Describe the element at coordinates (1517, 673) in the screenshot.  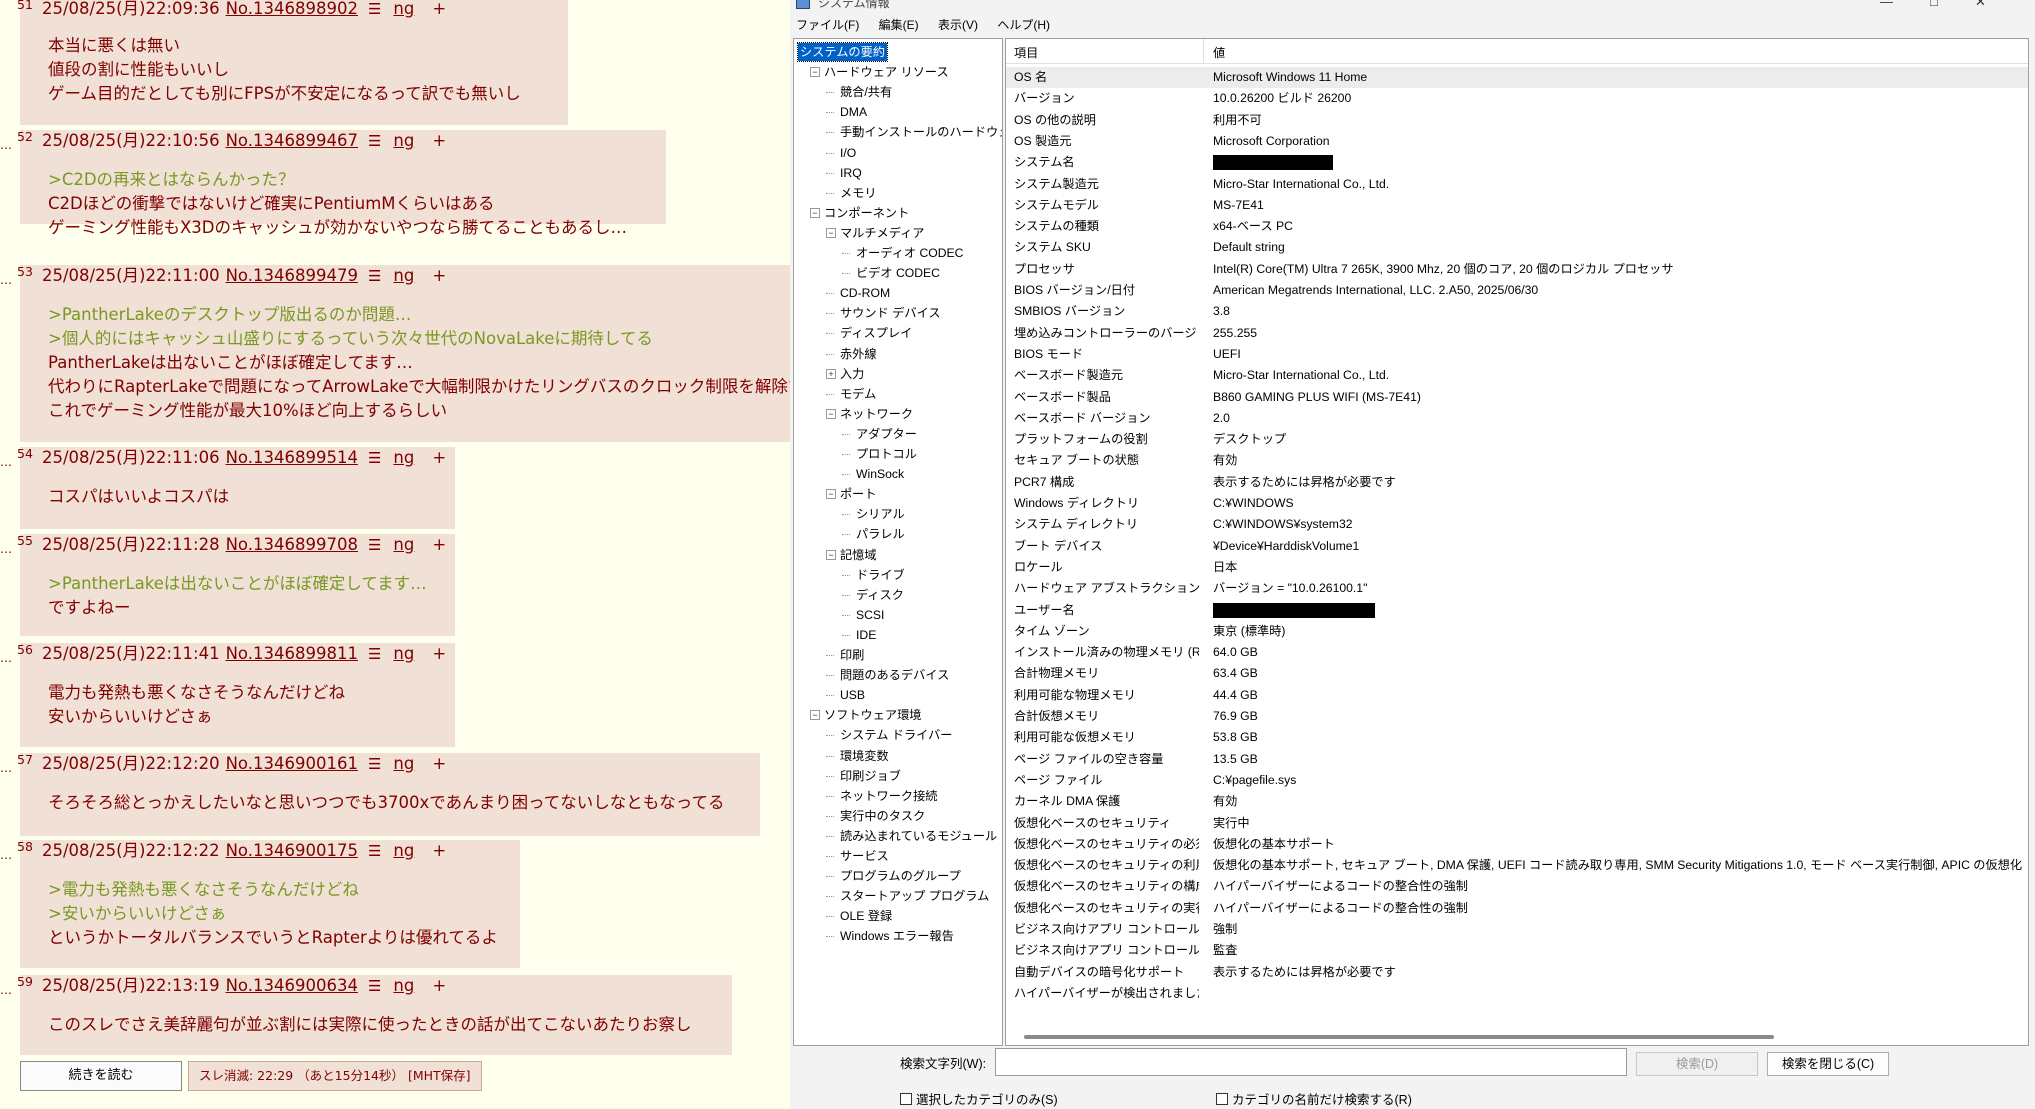
I see `grid-row: 合計物理メモリ 63.4 GB` at that location.